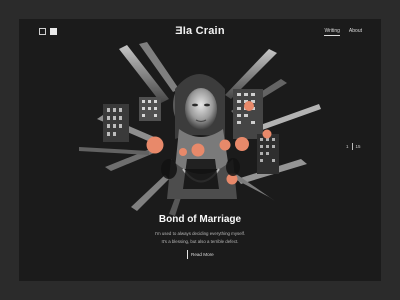  I want to click on top-navigation: ƎIa Crain Writing About, so click(200, 34).